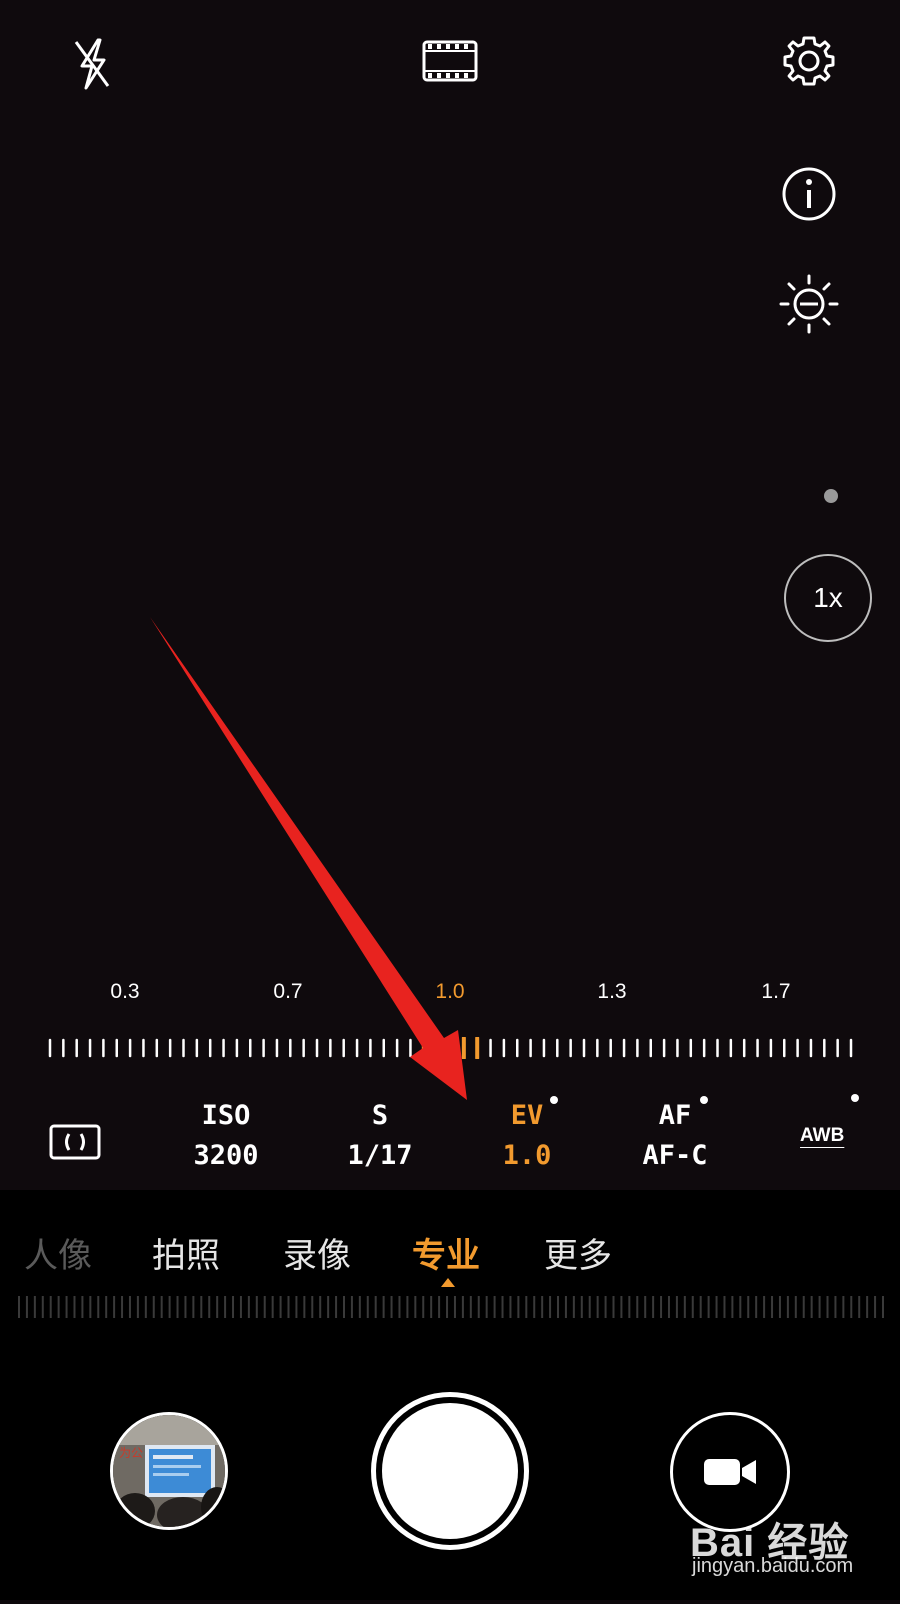 The width and height of the screenshot is (900, 1604). I want to click on ev-slider, so click(450, 1048).